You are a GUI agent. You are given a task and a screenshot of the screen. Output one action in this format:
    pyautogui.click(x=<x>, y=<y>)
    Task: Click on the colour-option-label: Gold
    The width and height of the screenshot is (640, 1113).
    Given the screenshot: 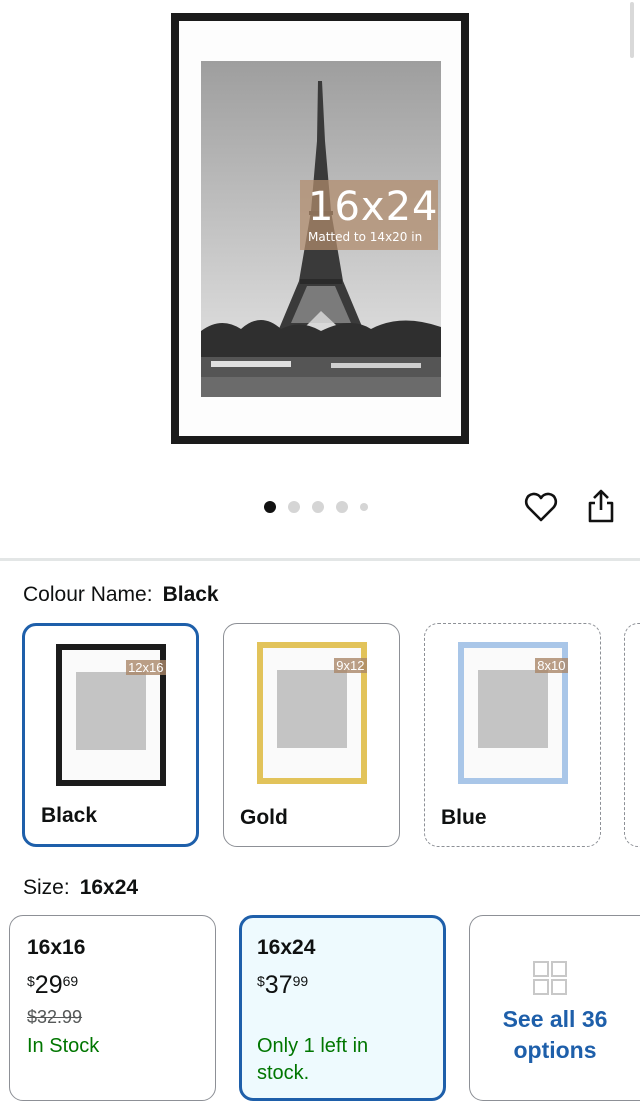 What is the action you would take?
    pyautogui.click(x=264, y=817)
    